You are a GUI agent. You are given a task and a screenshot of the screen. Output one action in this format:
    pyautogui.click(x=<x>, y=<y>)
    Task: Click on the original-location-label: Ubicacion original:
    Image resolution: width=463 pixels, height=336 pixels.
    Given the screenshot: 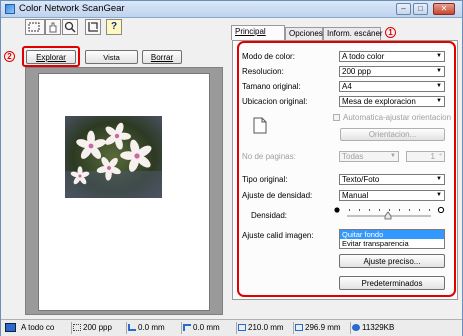 What is the action you would take?
    pyautogui.click(x=275, y=101)
    